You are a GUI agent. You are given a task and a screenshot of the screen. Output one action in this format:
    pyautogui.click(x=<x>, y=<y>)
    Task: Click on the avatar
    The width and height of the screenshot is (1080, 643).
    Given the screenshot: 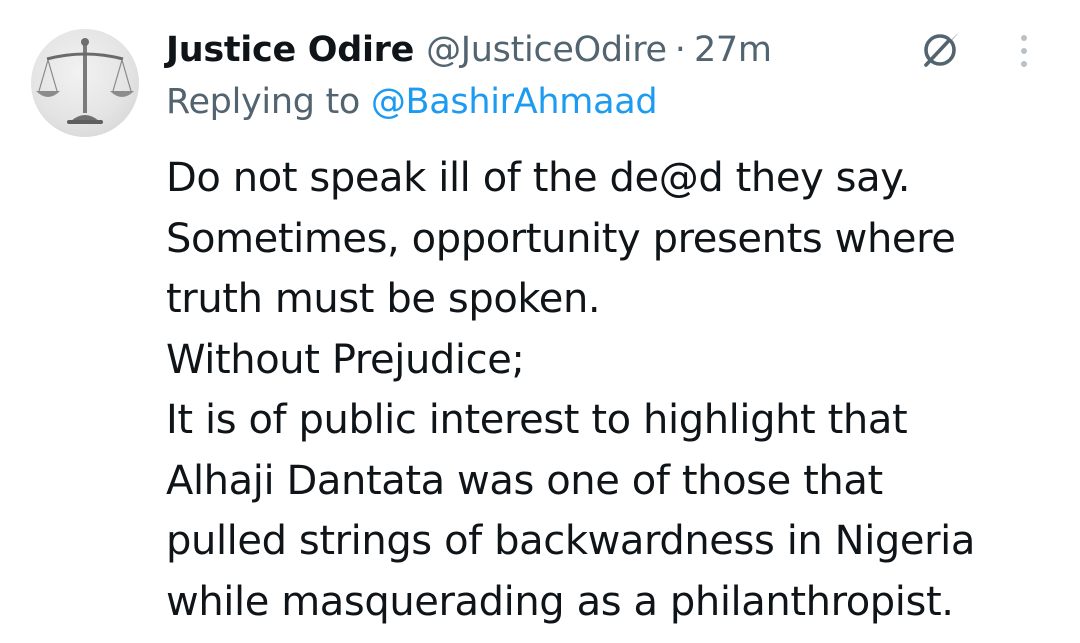 What is the action you would take?
    pyautogui.click(x=85, y=83)
    